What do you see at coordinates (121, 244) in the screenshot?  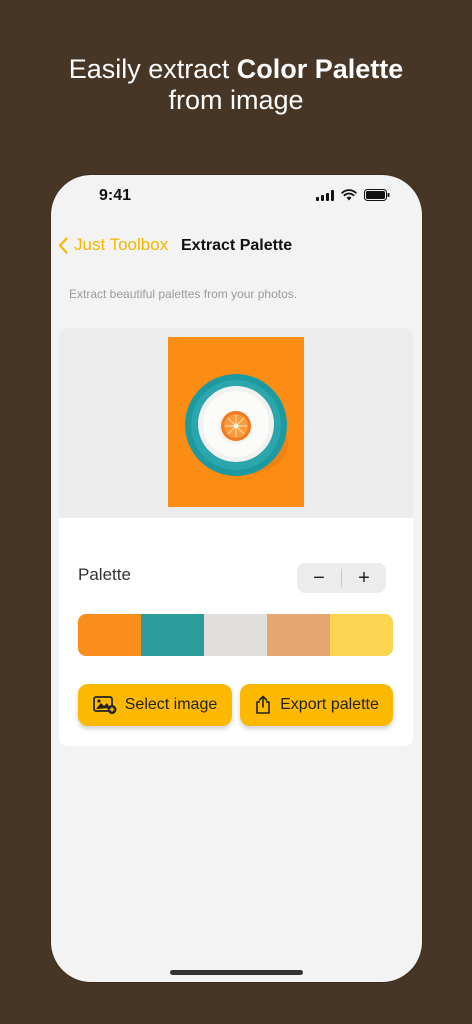 I see `back-label: Just Toolbox` at bounding box center [121, 244].